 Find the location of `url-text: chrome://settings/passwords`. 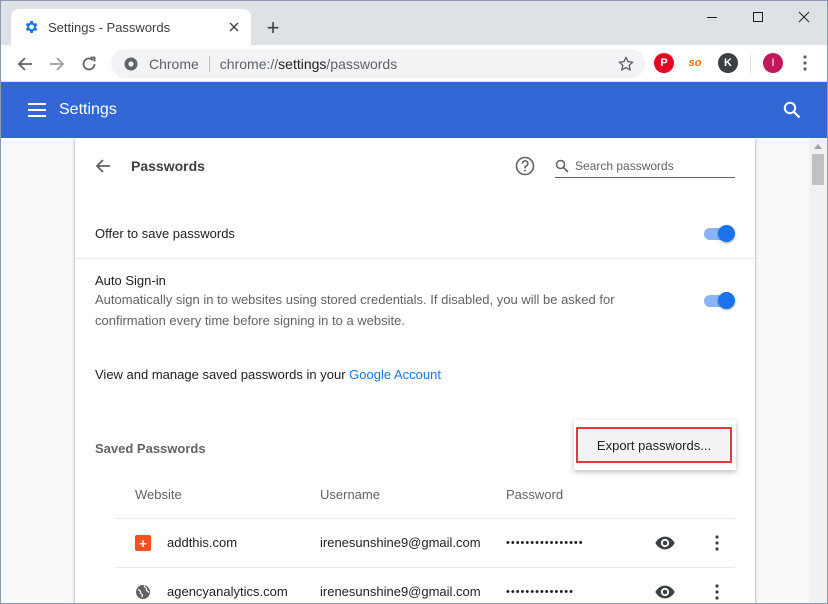

url-text: chrome://settings/passwords is located at coordinates (308, 63).